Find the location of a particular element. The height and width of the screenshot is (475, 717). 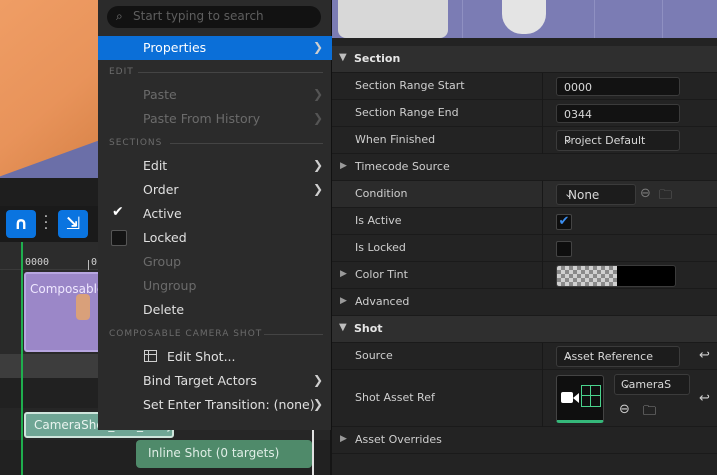

menu-heading-camera-shot: COMPOSABLE CAMERA SHOT is located at coordinates (186, 334).